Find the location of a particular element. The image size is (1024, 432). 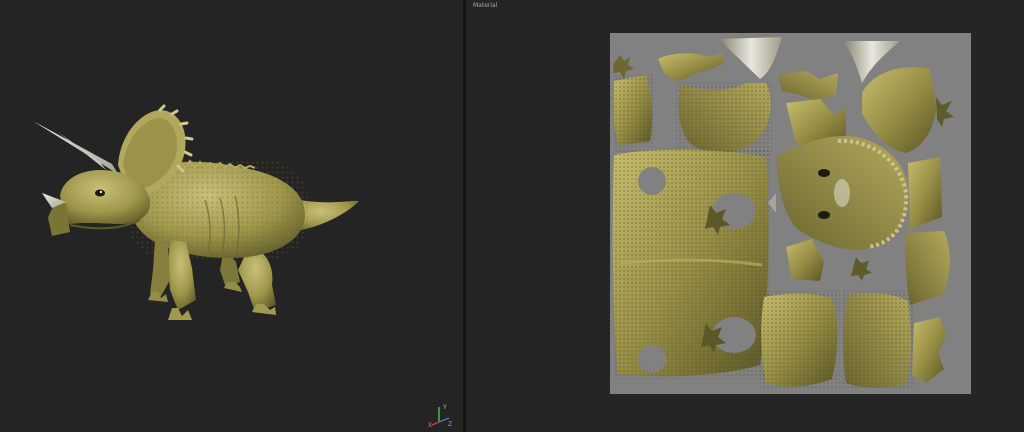

axis-y-label: Y is located at coordinates (444, 407).